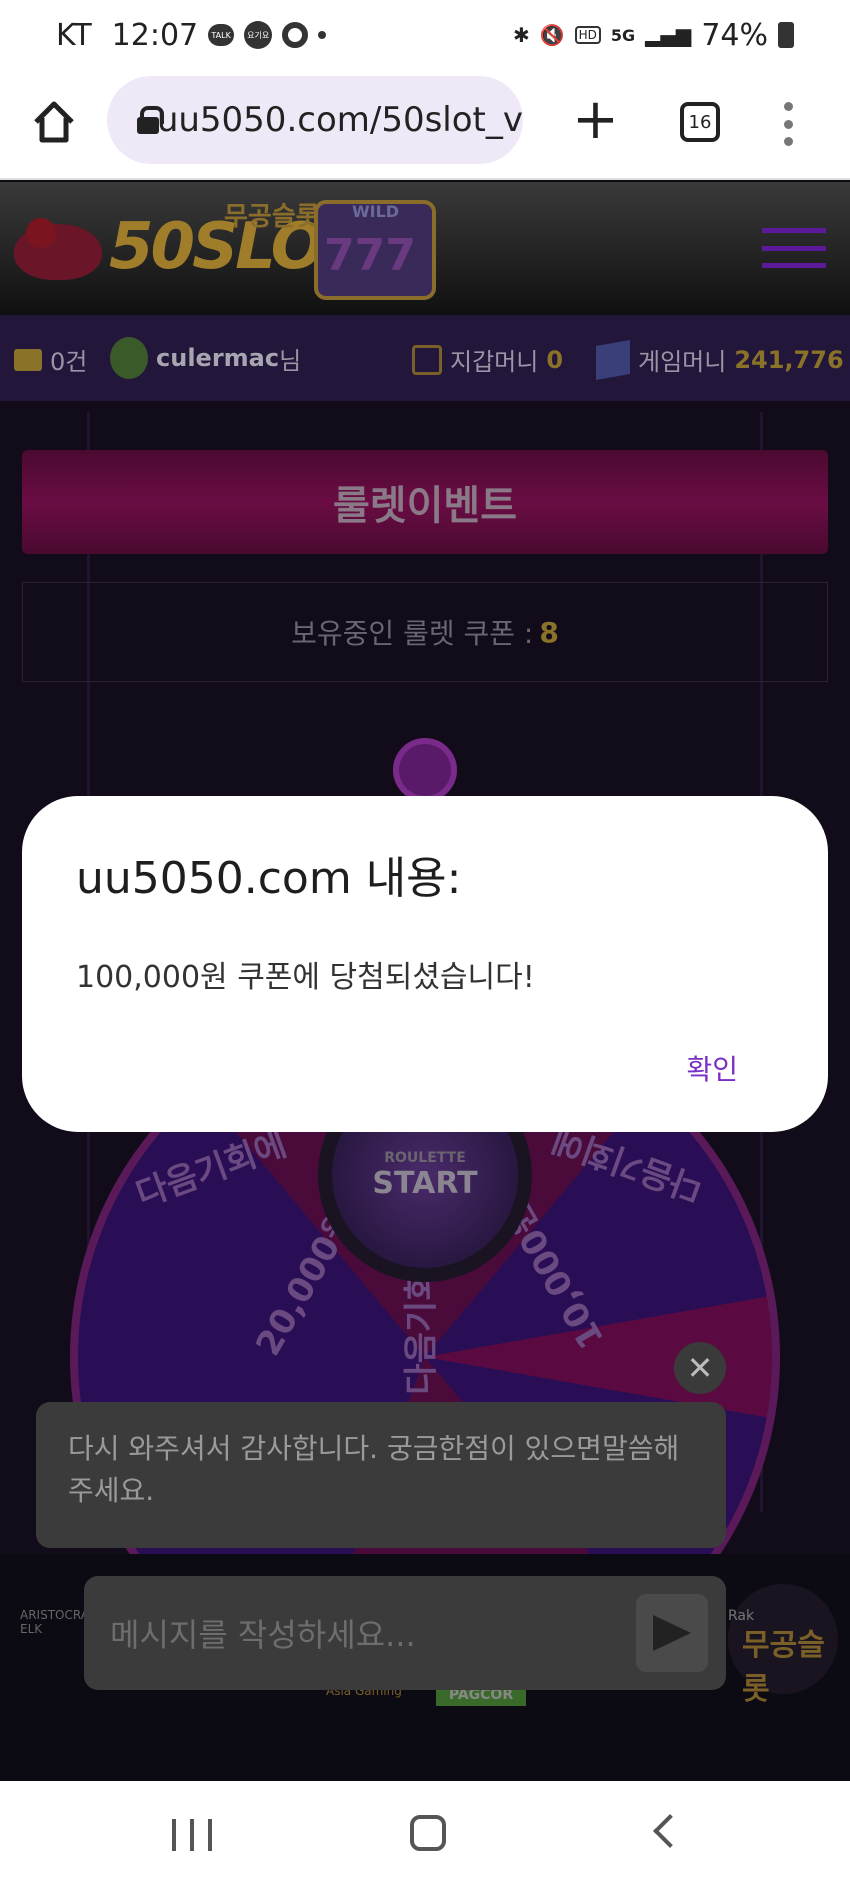  I want to click on more-dot-icon, so click(322, 35).